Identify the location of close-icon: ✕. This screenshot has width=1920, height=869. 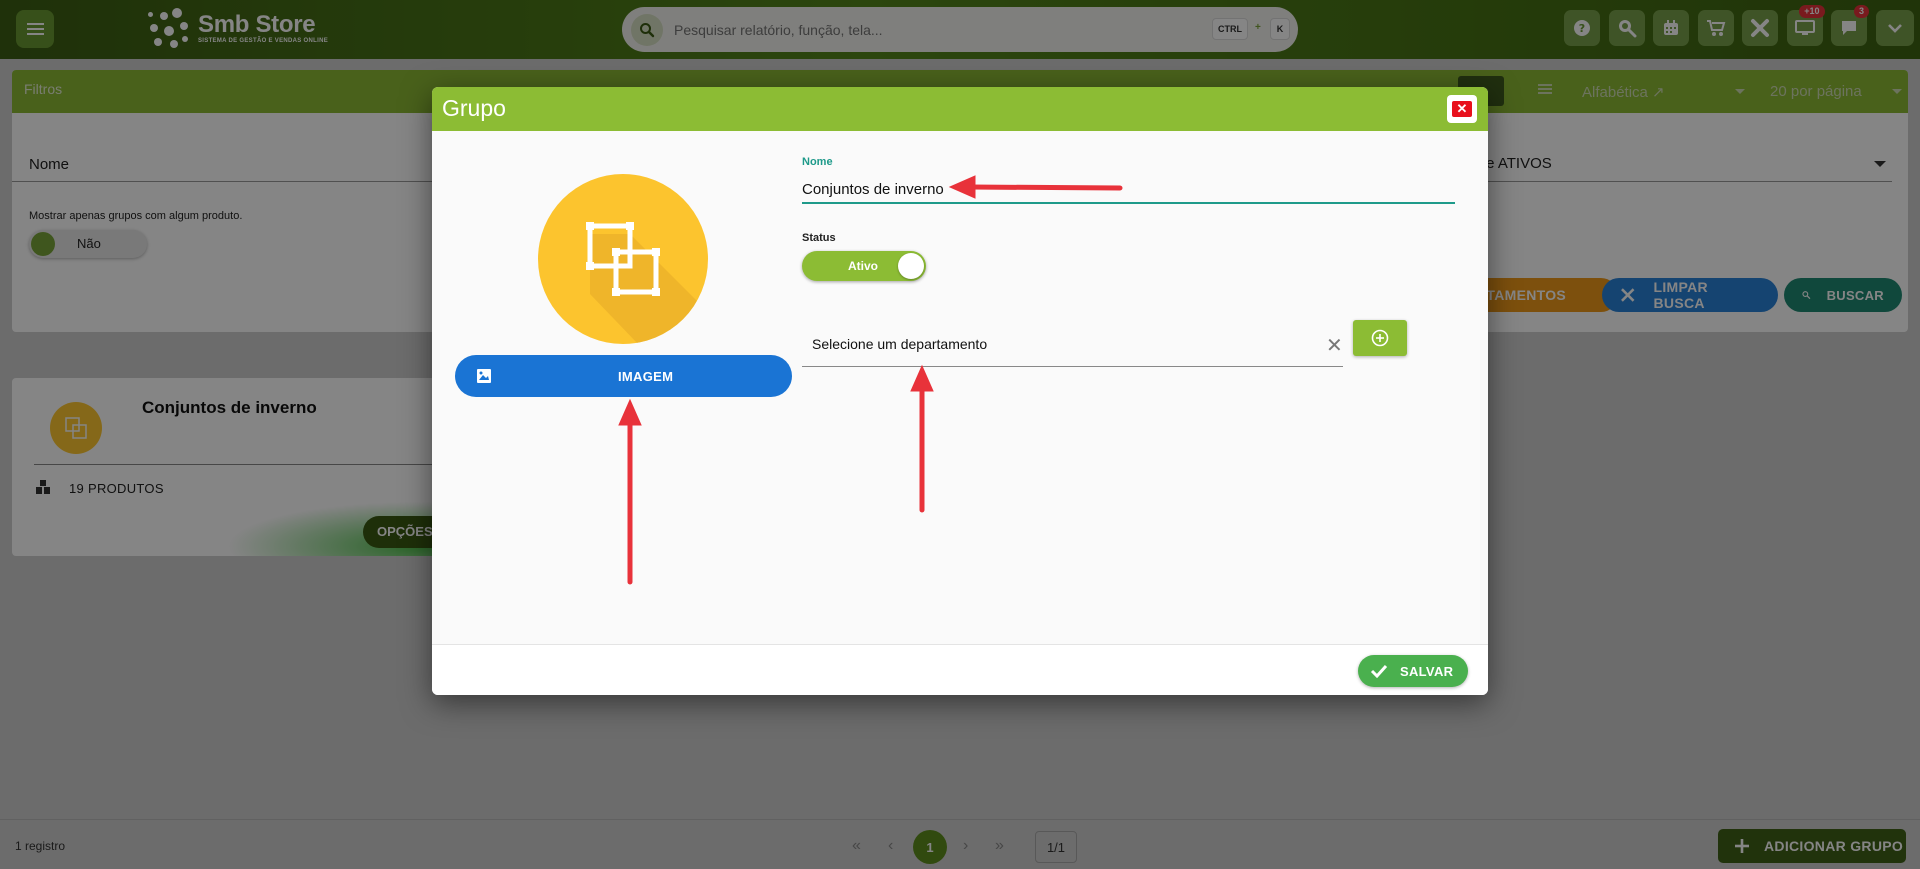
(1462, 109).